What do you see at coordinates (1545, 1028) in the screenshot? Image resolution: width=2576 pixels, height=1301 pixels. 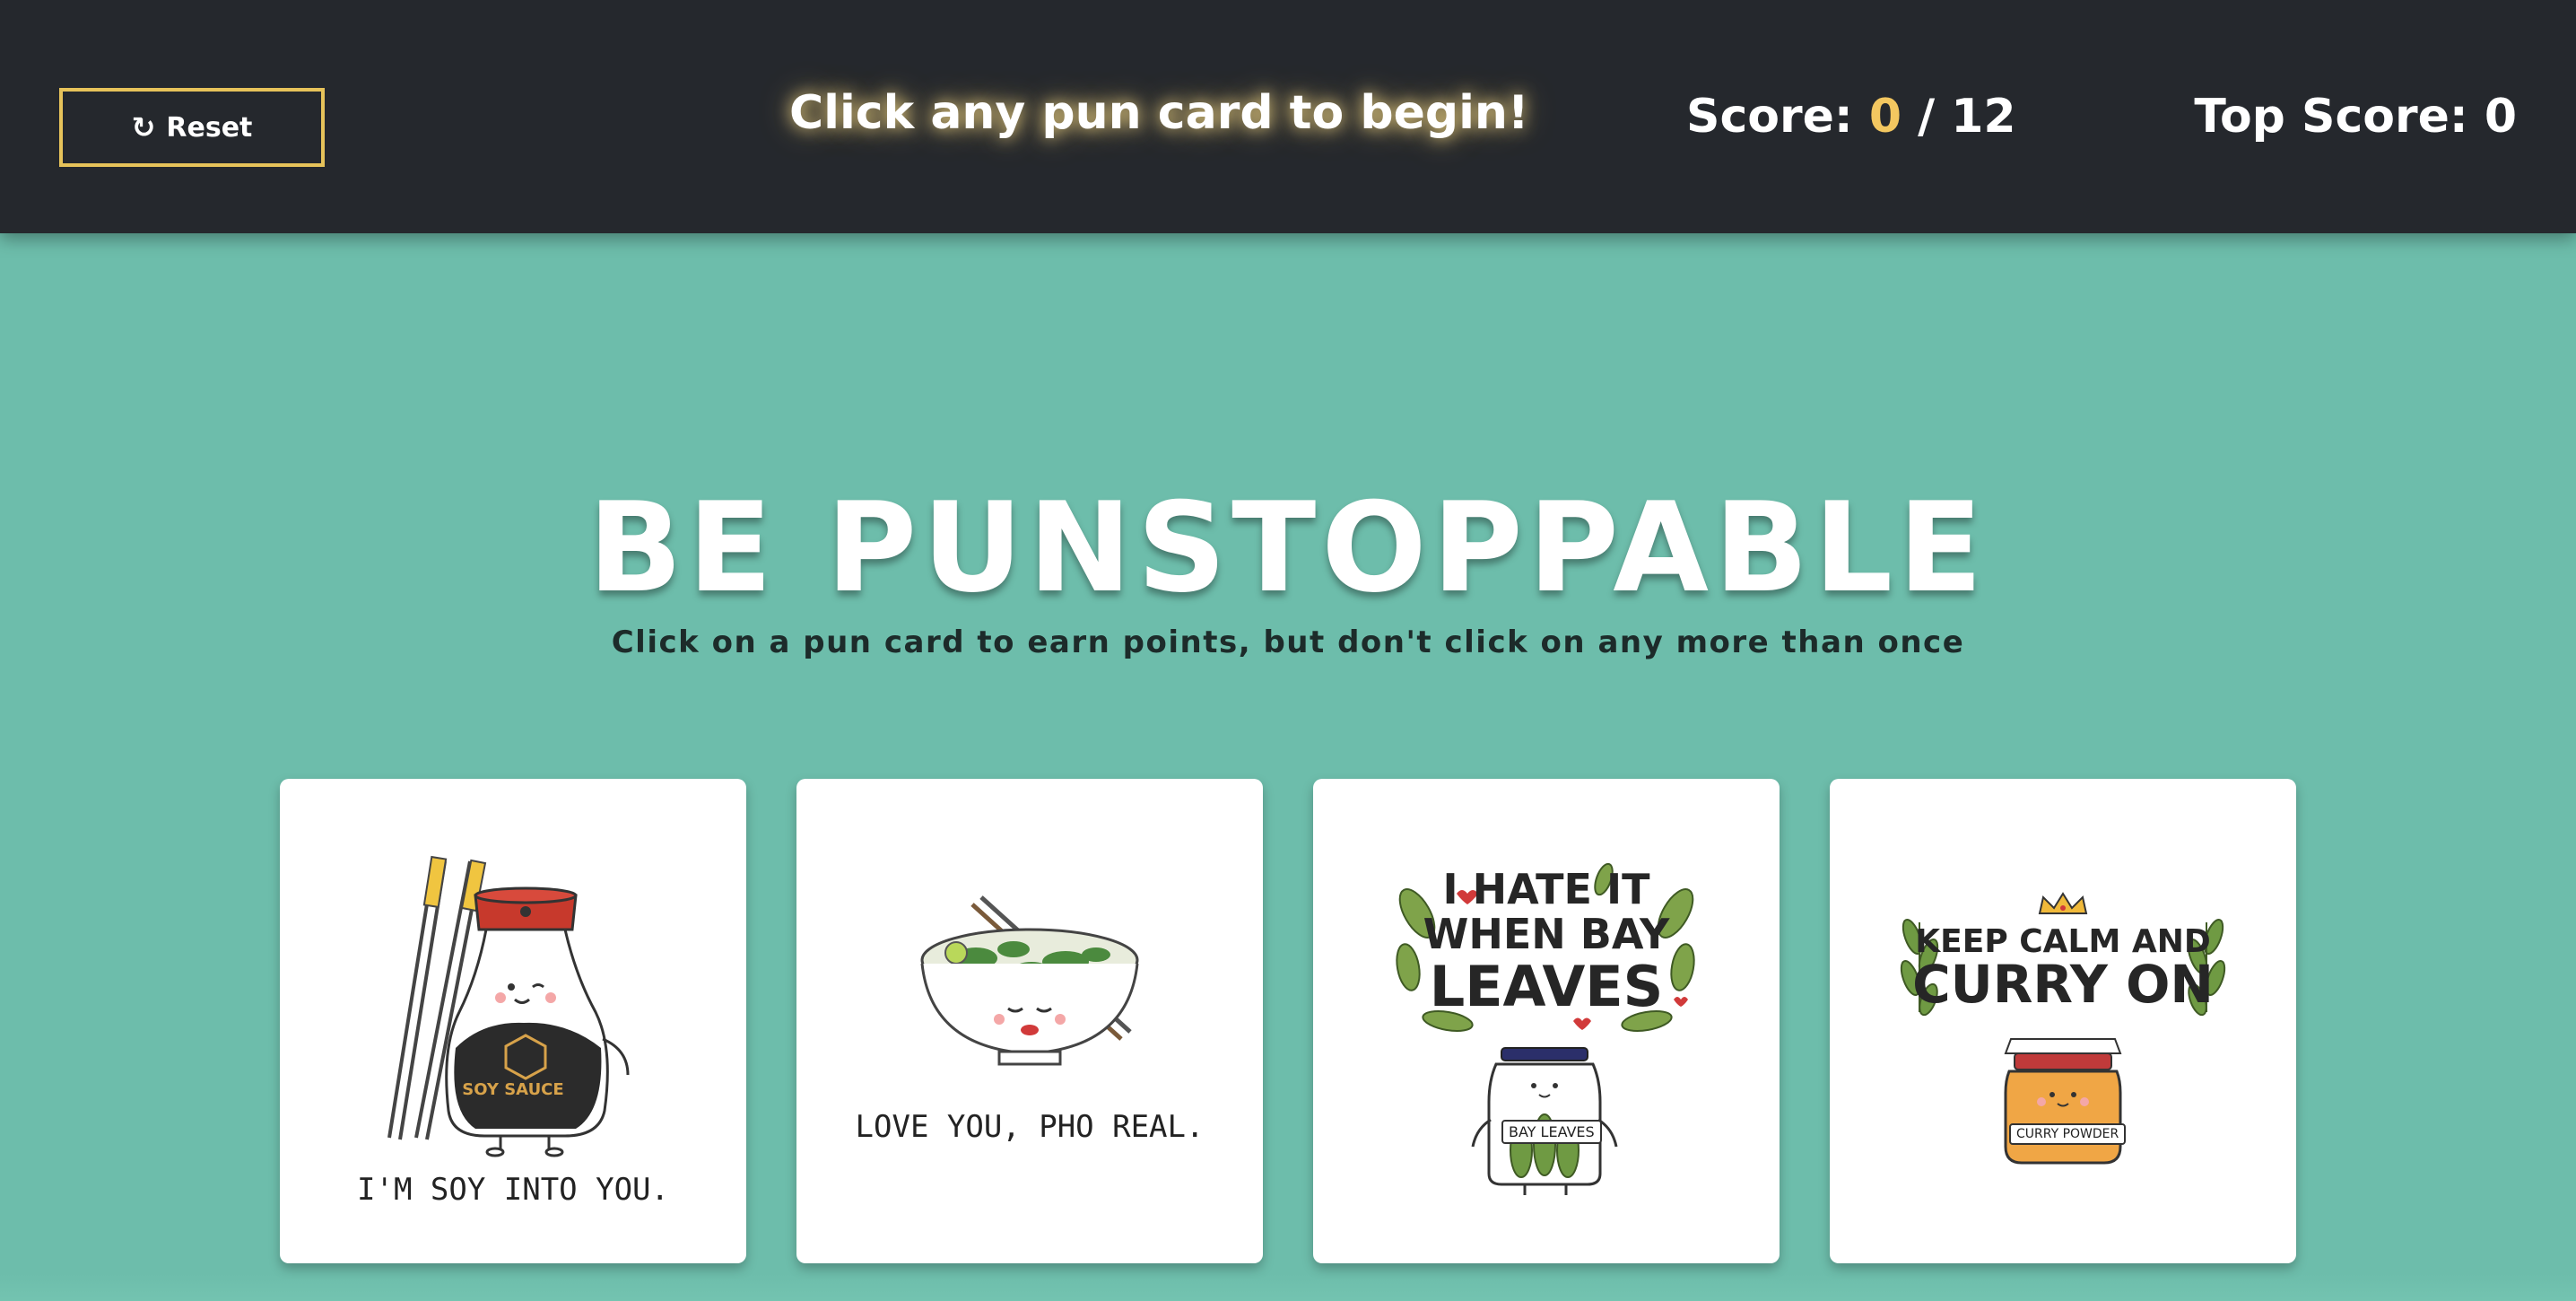 I see `bay-leaves-jar-illustration` at bounding box center [1545, 1028].